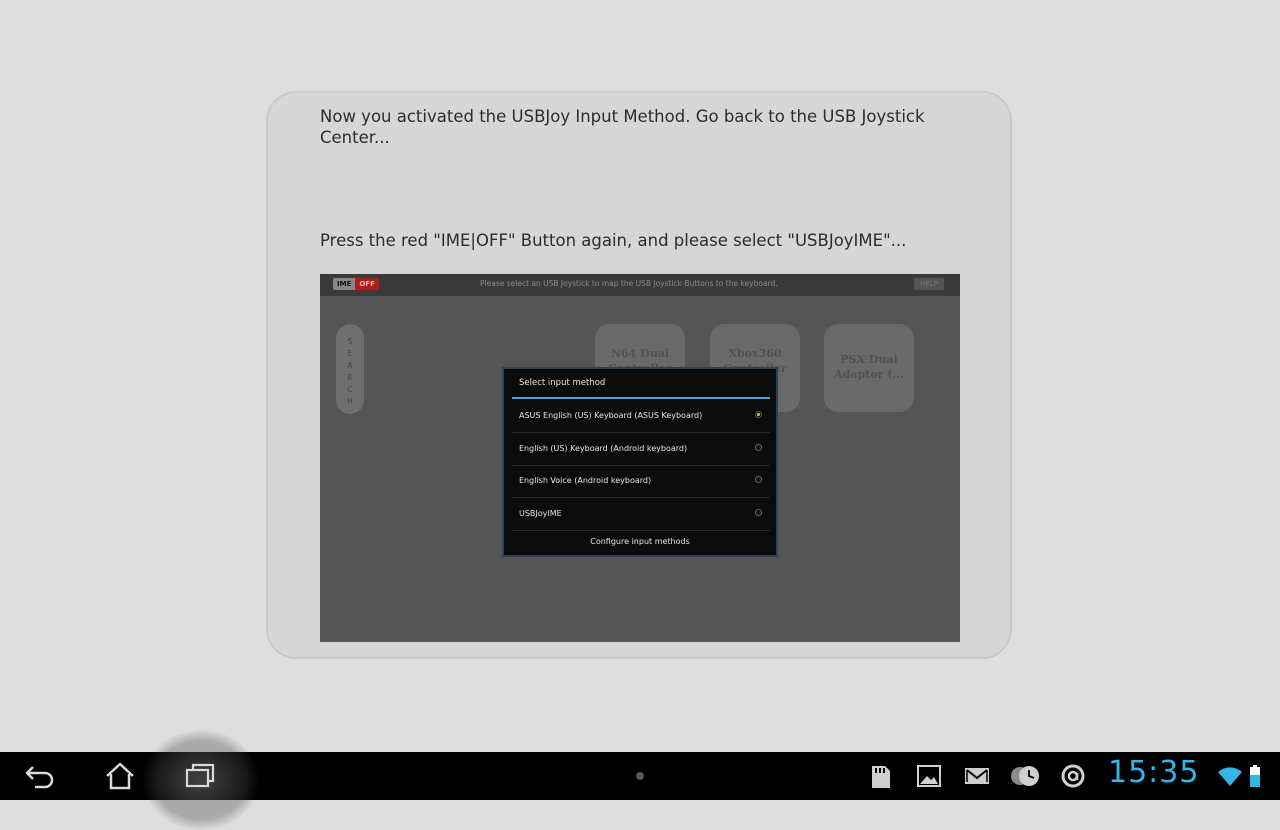  Describe the element at coordinates (350, 371) in the screenshot. I see `search-letters: S E A R C H` at that location.